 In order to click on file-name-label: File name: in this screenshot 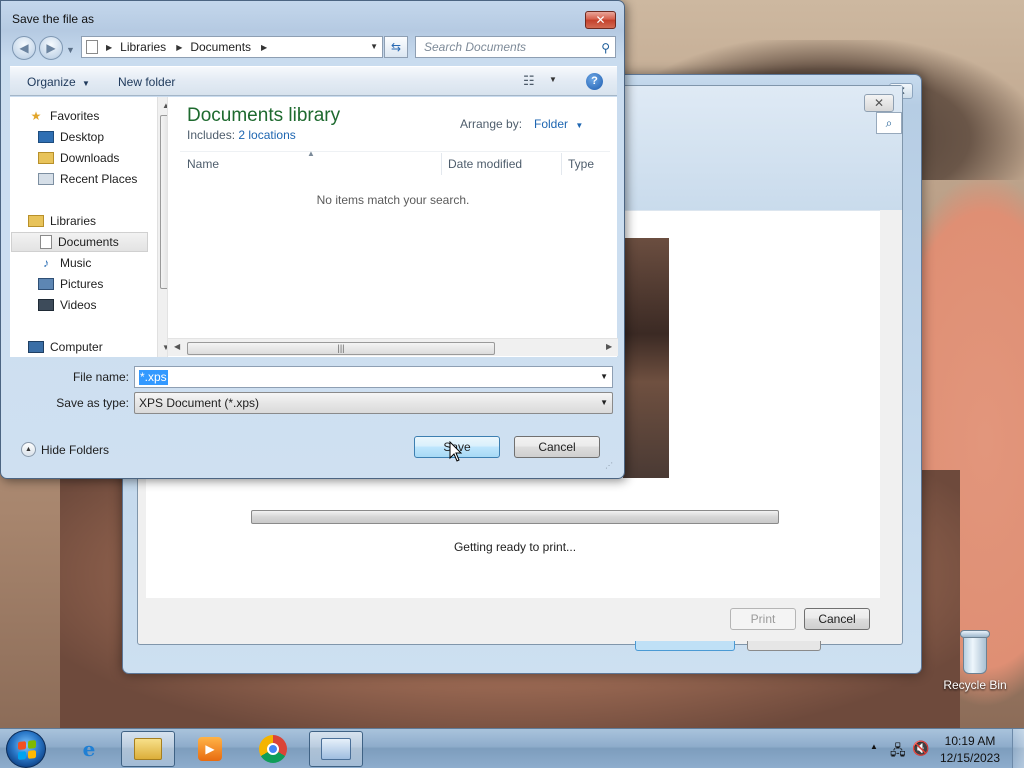, I will do `click(100, 377)`.